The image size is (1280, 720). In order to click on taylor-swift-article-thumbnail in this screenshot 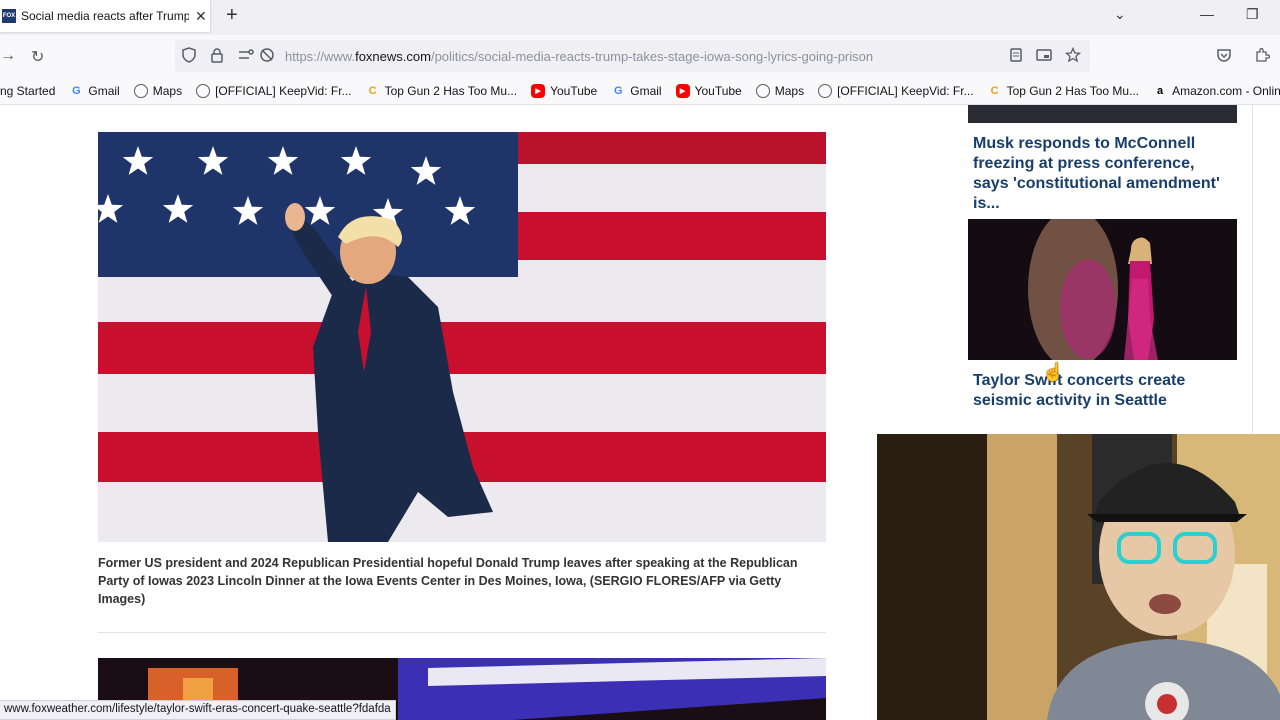, I will do `click(1102, 289)`.